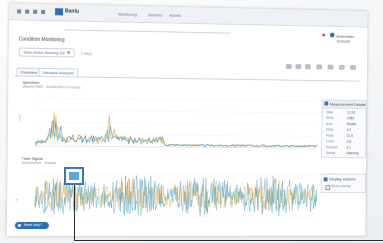 This screenshot has height=243, width=383. I want to click on panel-title: Measurement Details, so click(348, 104).